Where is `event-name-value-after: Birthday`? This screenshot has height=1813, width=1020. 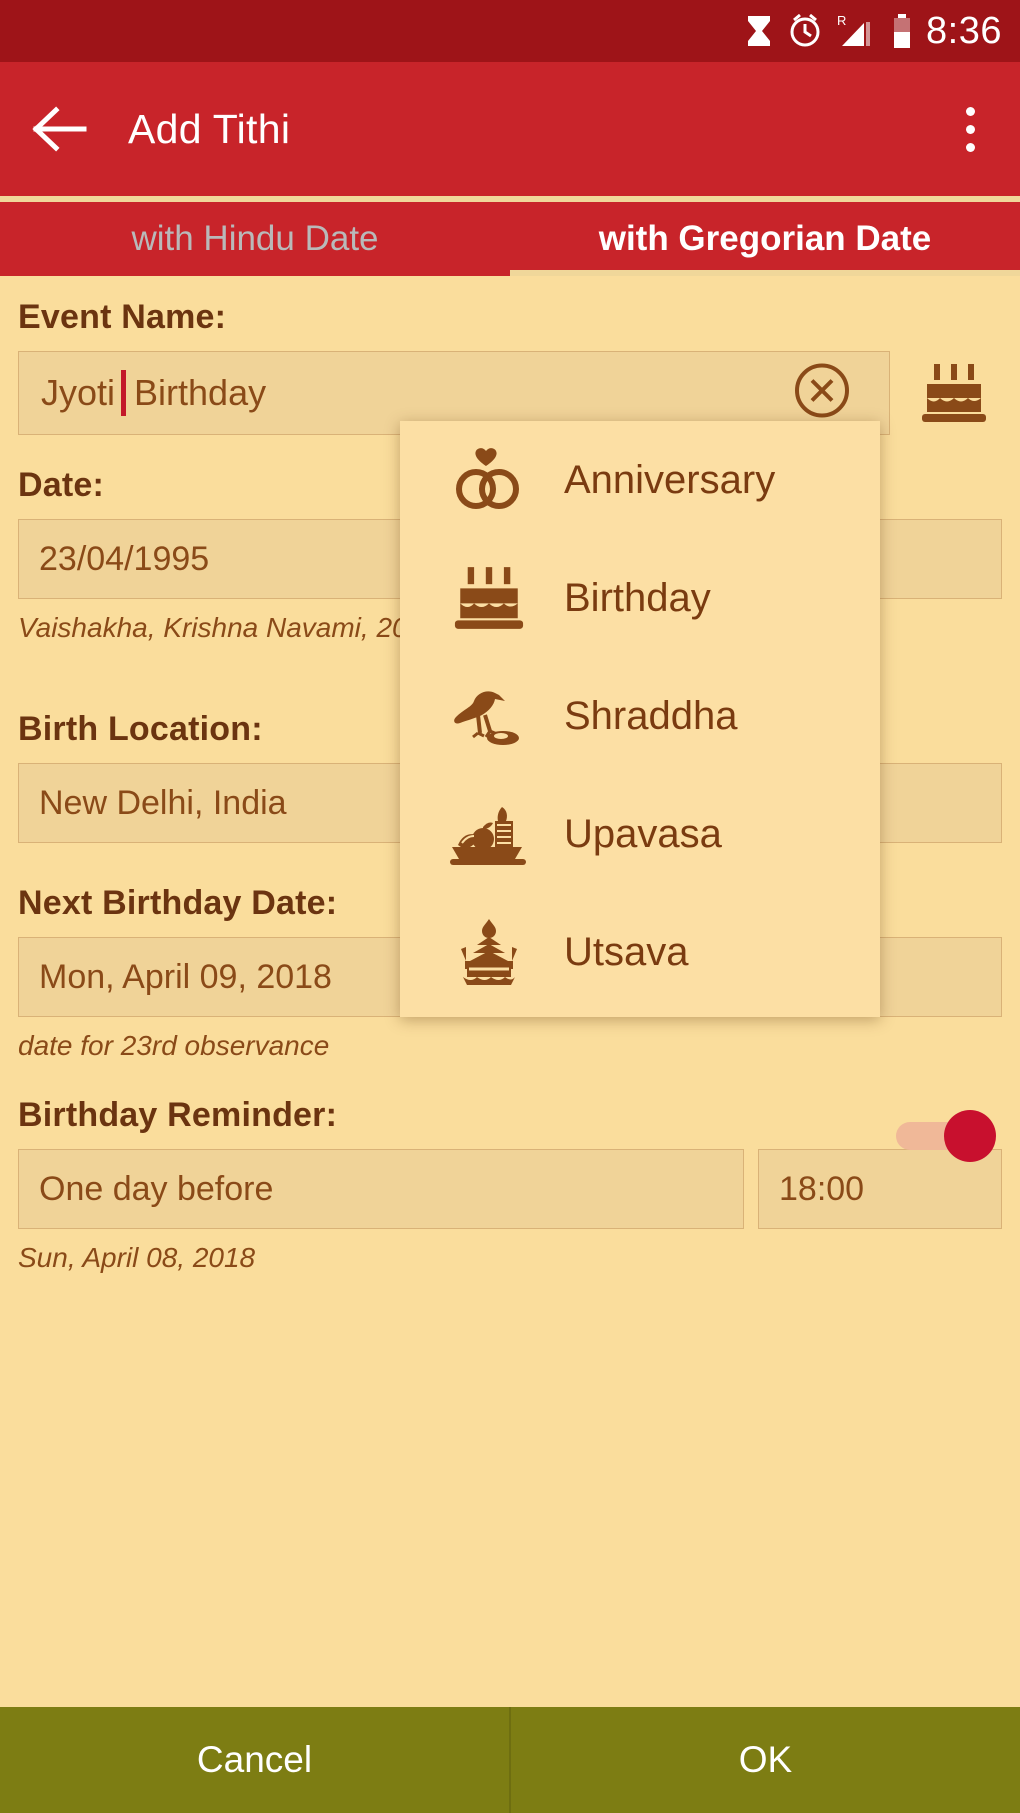
event-name-value-after: Birthday is located at coordinates (200, 392).